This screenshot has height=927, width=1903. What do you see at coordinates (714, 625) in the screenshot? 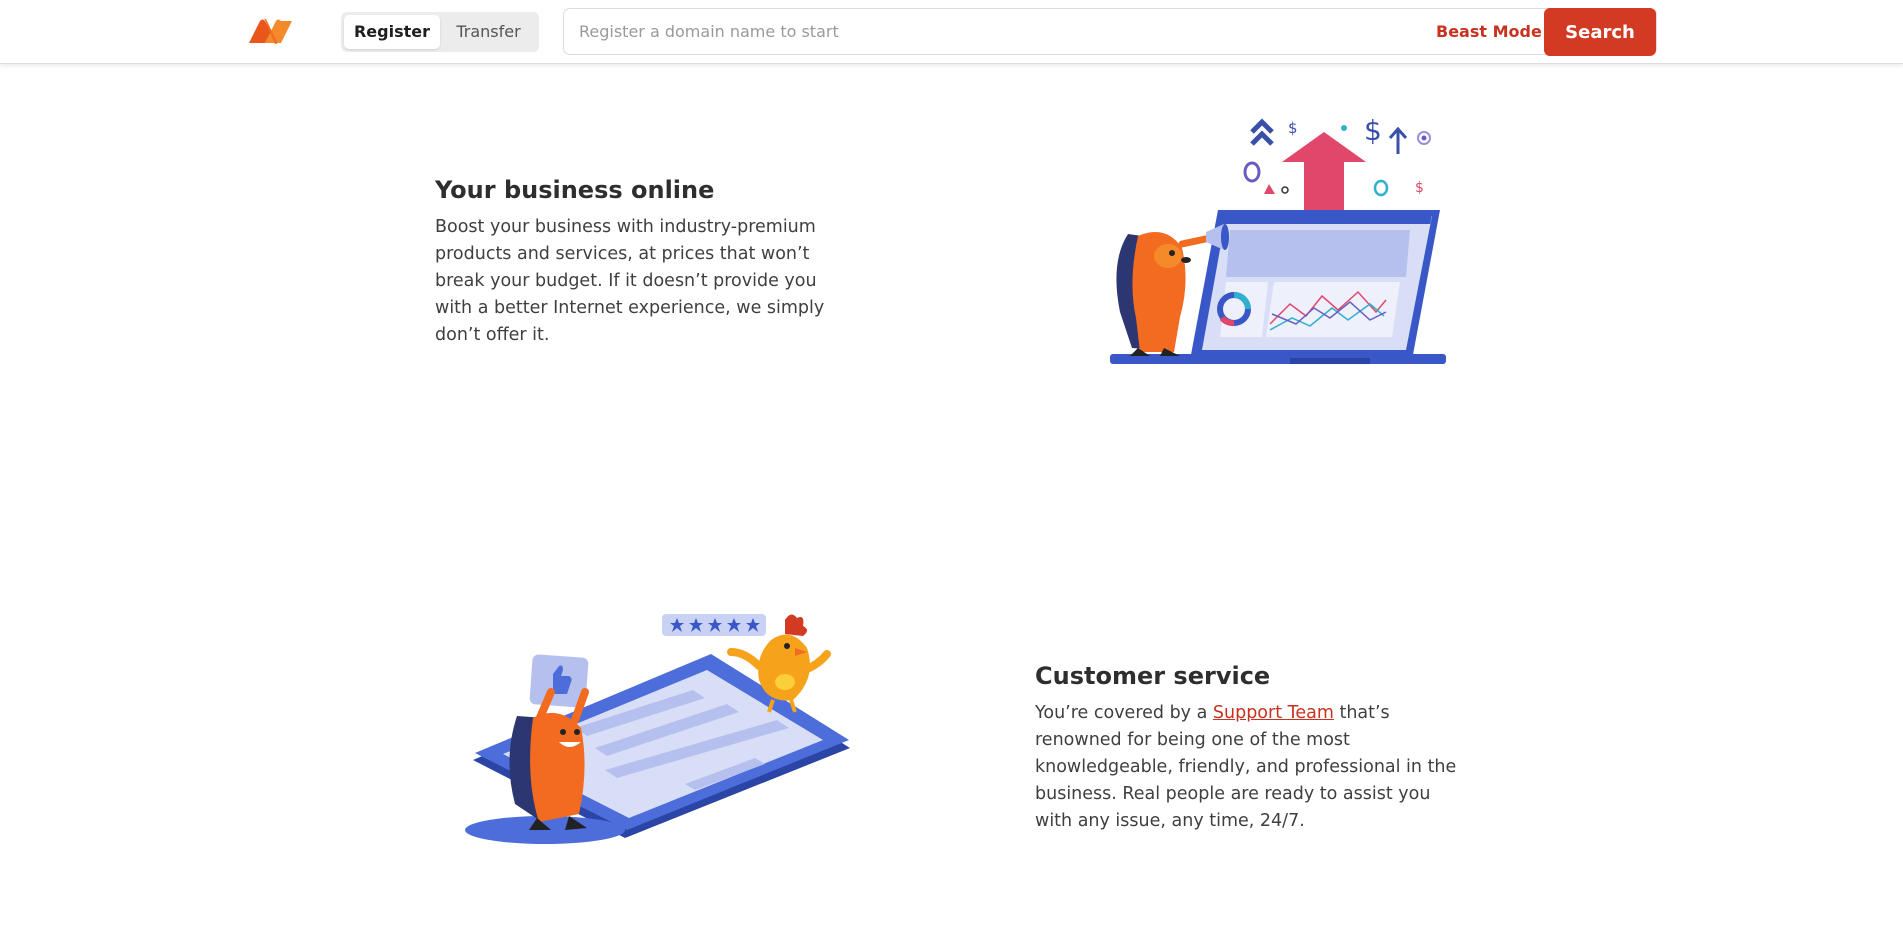
I see `five-star-rating` at bounding box center [714, 625].